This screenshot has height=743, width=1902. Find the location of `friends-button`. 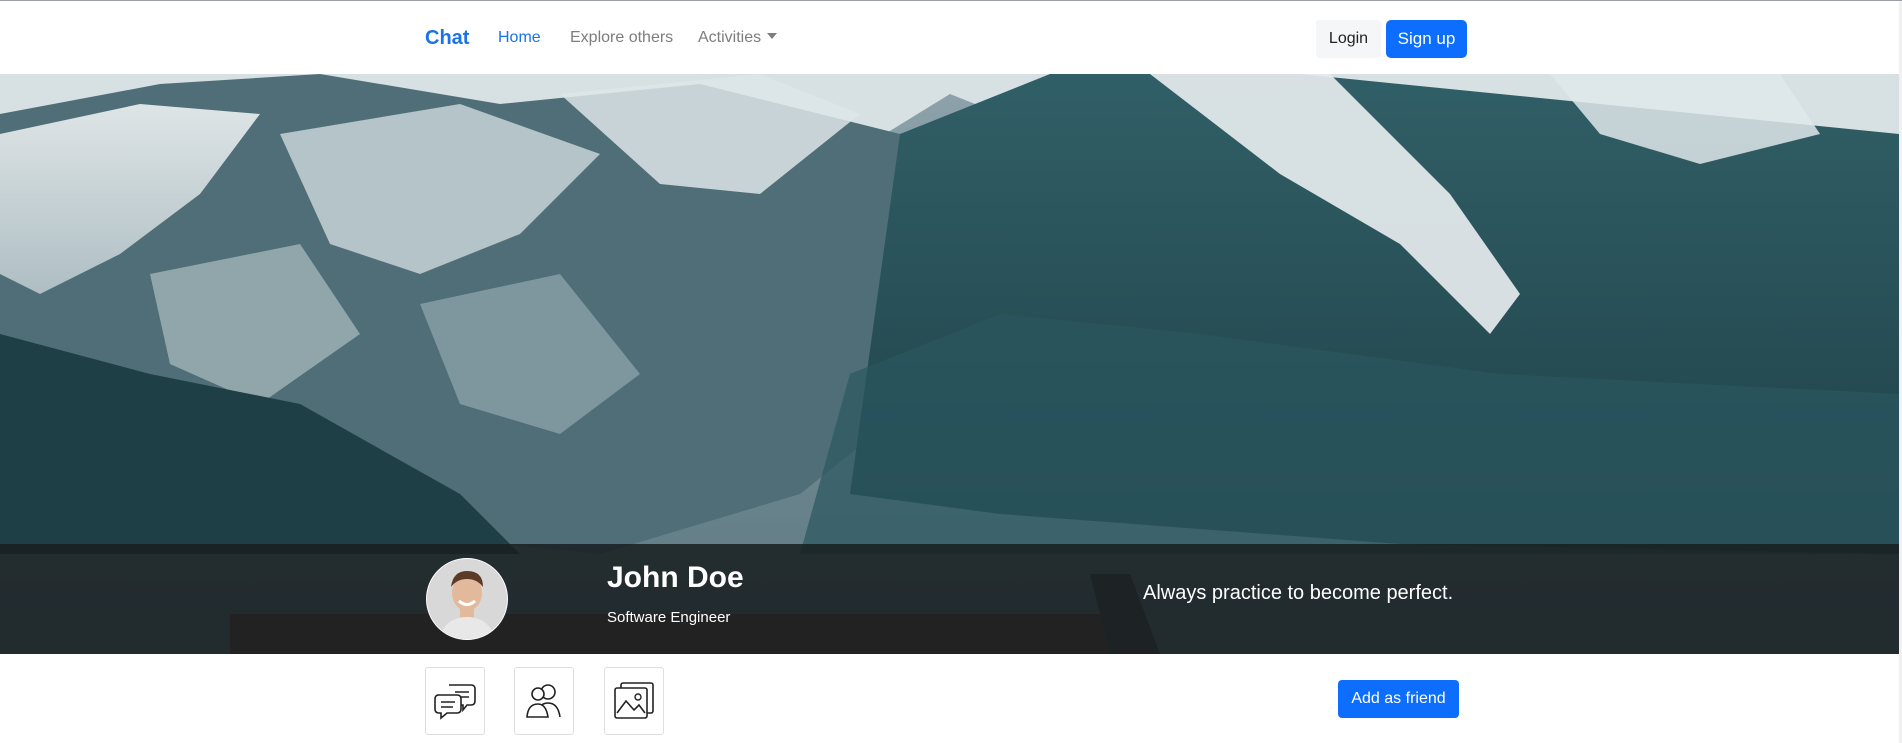

friends-button is located at coordinates (544, 701).